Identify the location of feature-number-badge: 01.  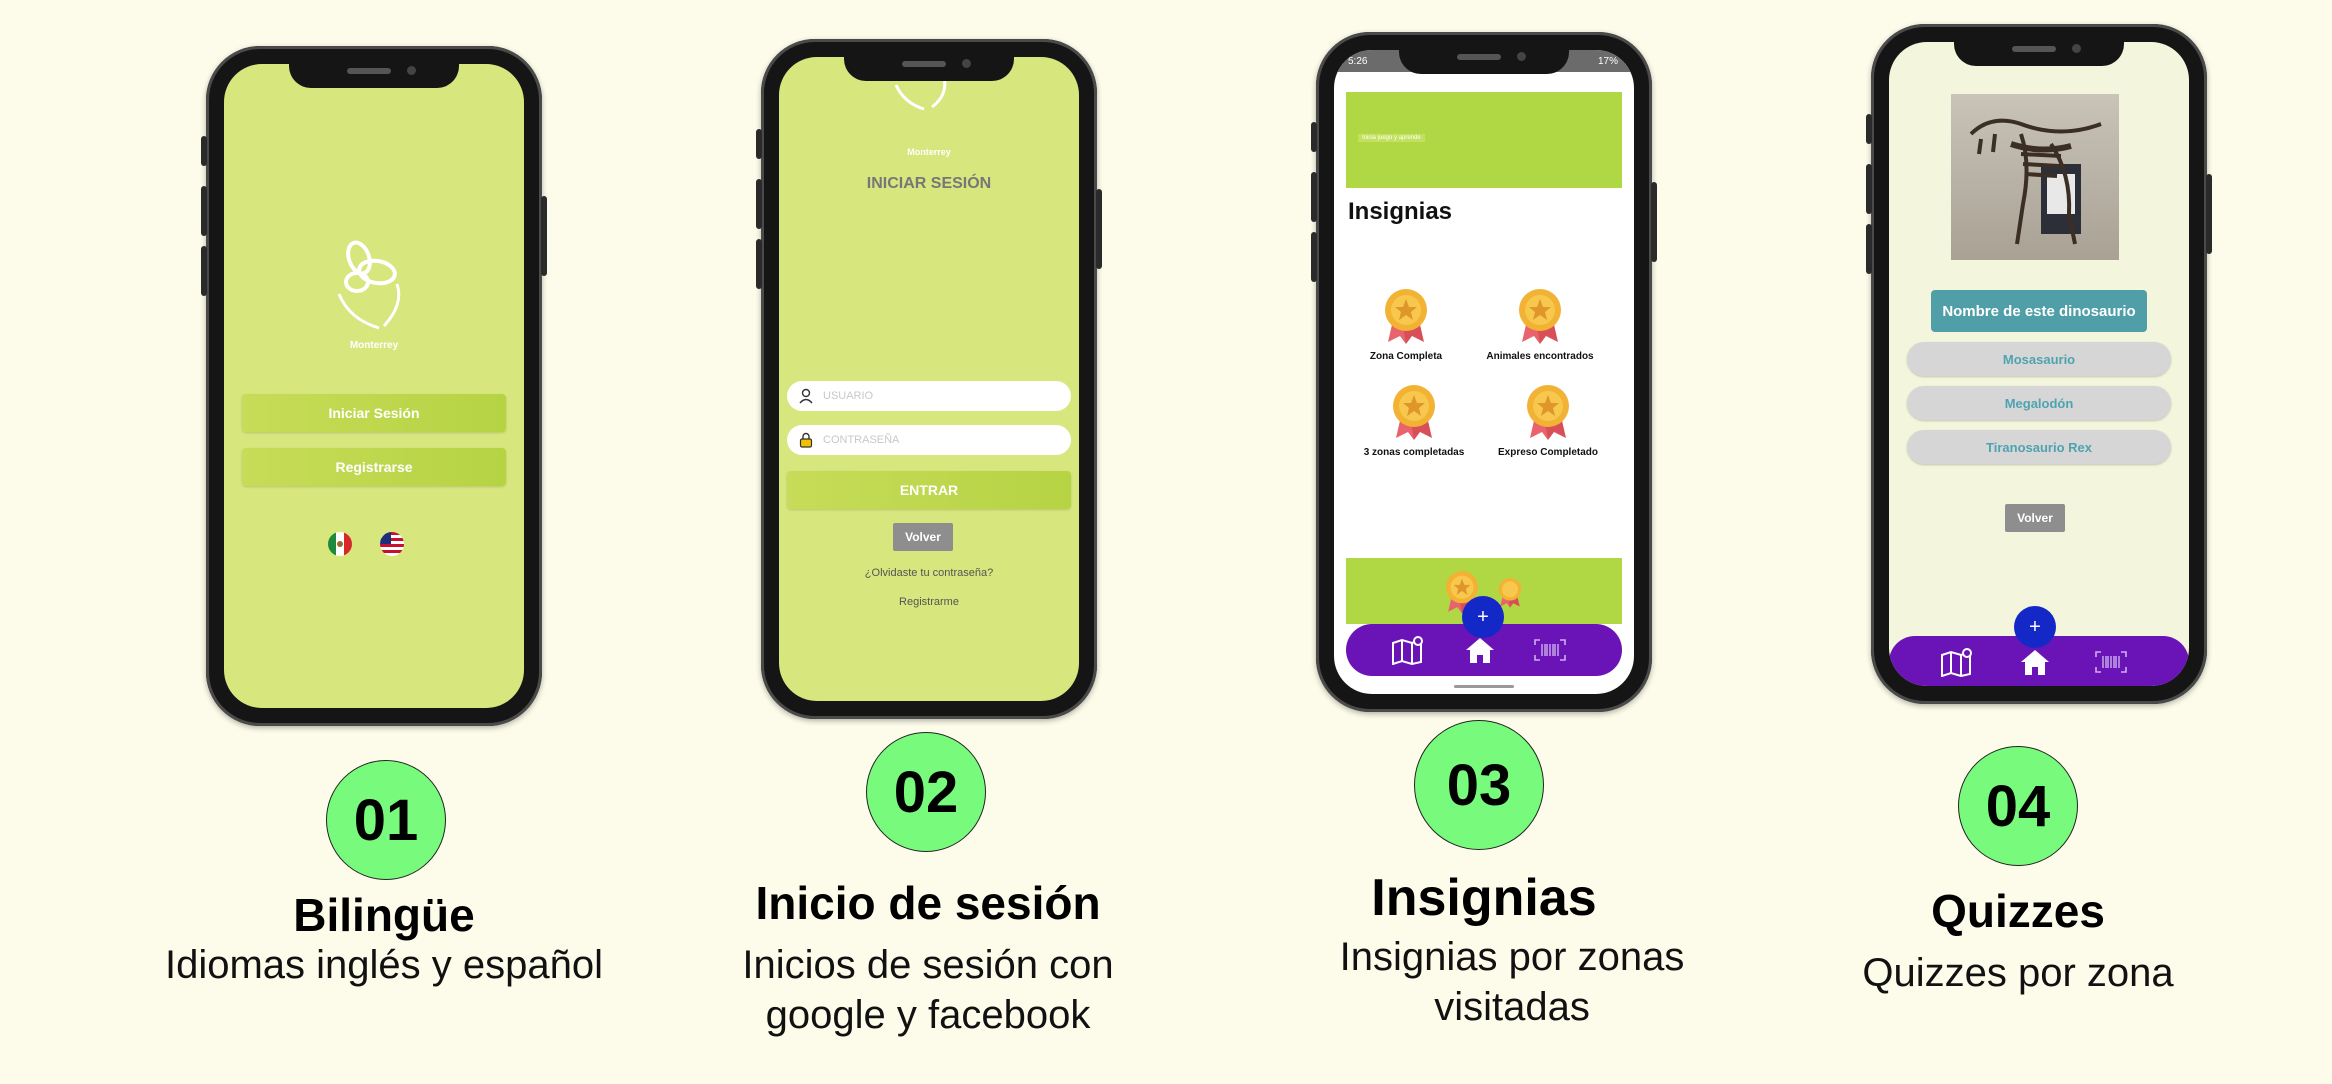
(386, 820).